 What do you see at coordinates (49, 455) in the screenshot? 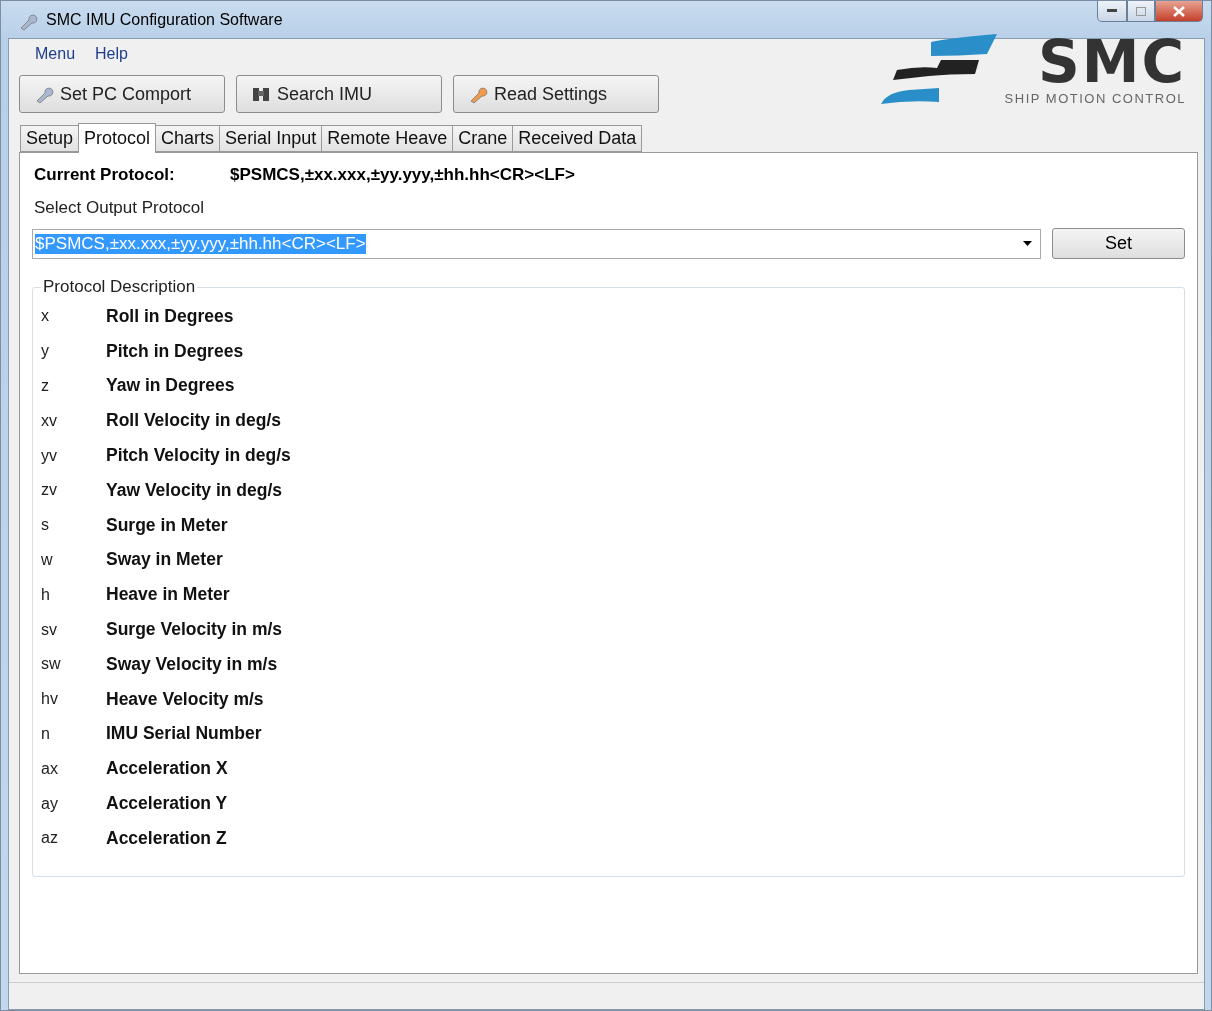
I see `field-symbol: yv` at bounding box center [49, 455].